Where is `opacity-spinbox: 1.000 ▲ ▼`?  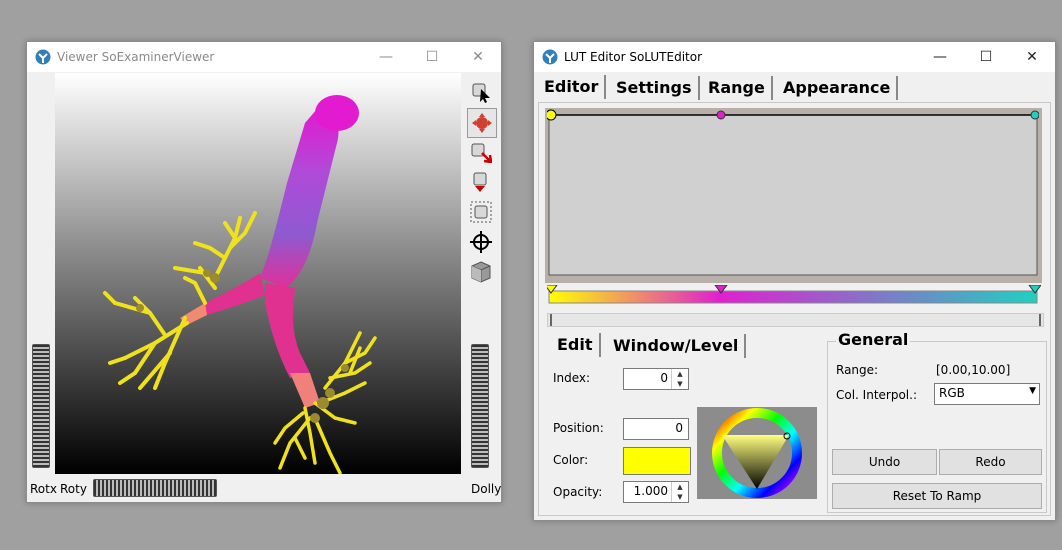
opacity-spinbox: 1.000 ▲ ▼ is located at coordinates (656, 492).